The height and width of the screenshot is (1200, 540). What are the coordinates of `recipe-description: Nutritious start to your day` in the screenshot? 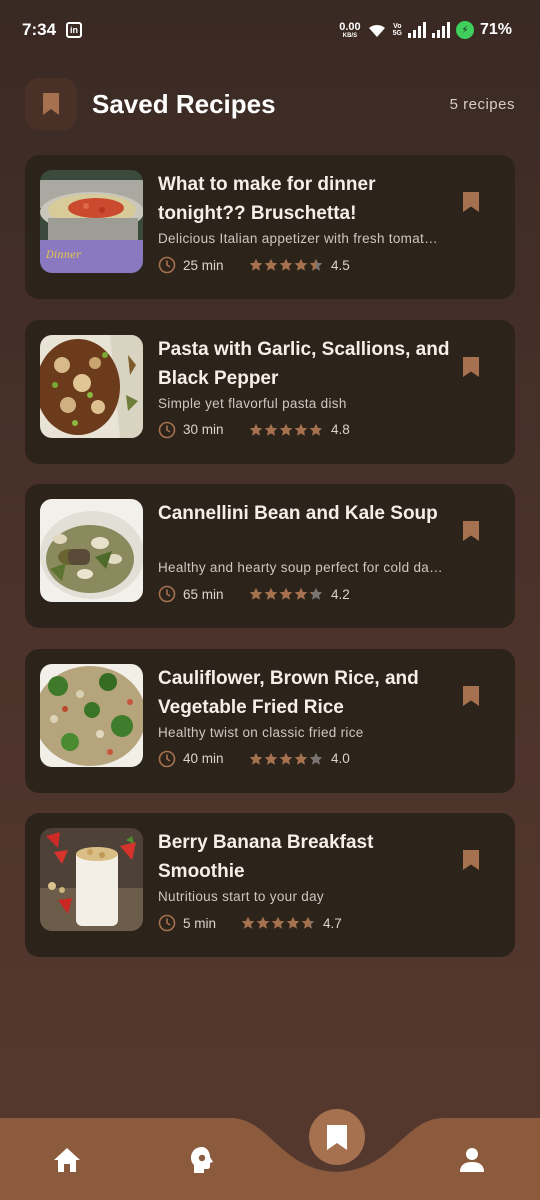 It's located at (241, 896).